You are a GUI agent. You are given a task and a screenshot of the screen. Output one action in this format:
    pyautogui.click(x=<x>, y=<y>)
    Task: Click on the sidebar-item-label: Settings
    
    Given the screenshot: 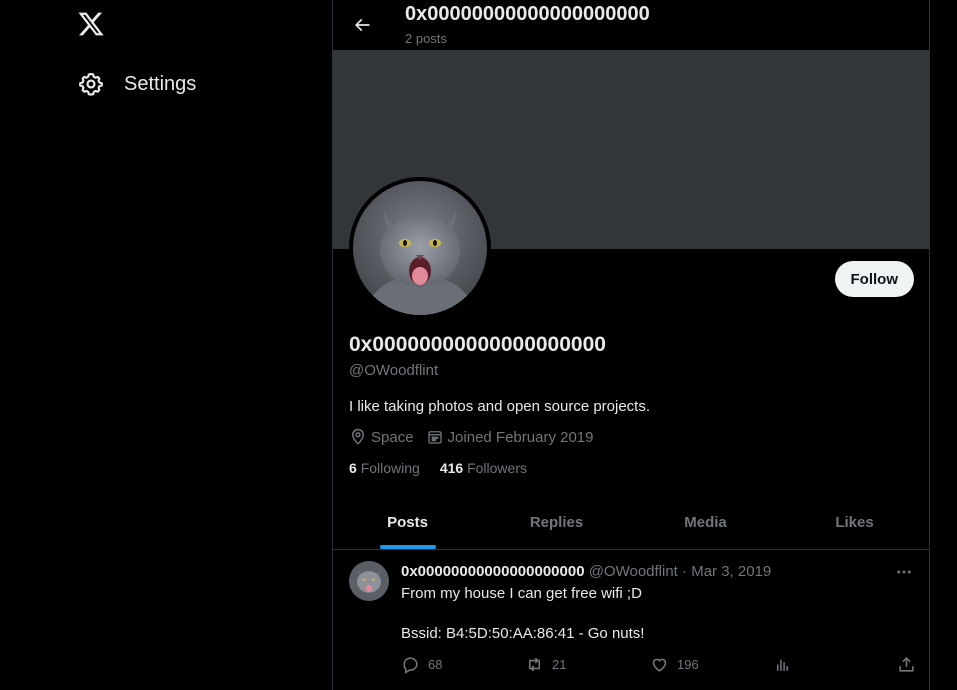 What is the action you would take?
    pyautogui.click(x=160, y=83)
    